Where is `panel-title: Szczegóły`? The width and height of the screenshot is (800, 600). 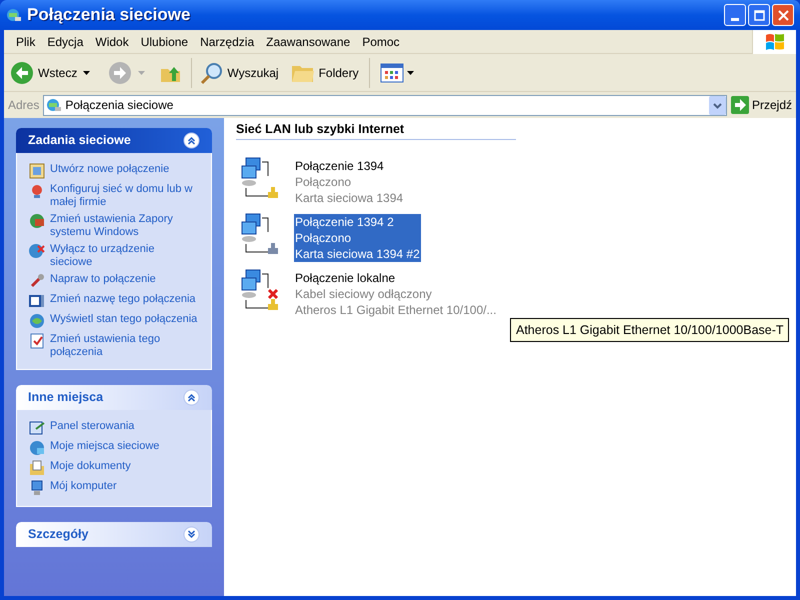
panel-title: Szczegóły is located at coordinates (58, 535).